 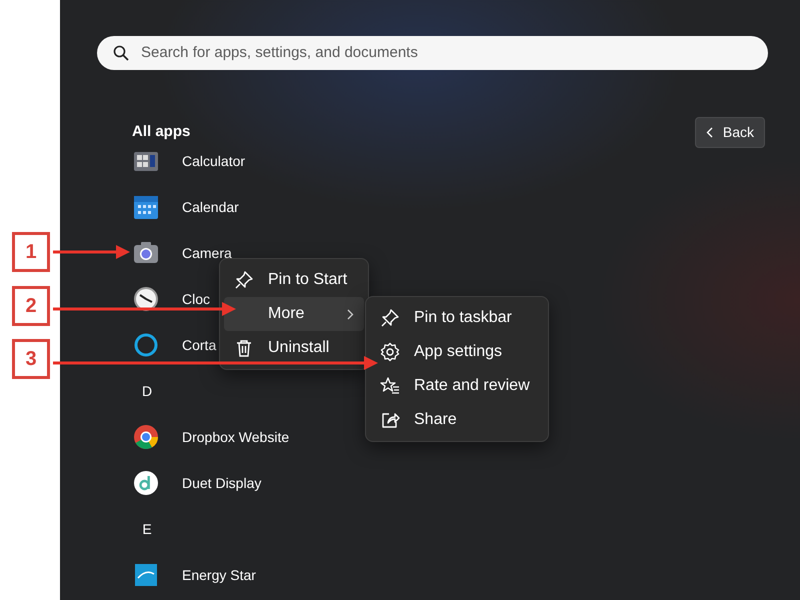 I want to click on step-number: 1, so click(x=31, y=252).